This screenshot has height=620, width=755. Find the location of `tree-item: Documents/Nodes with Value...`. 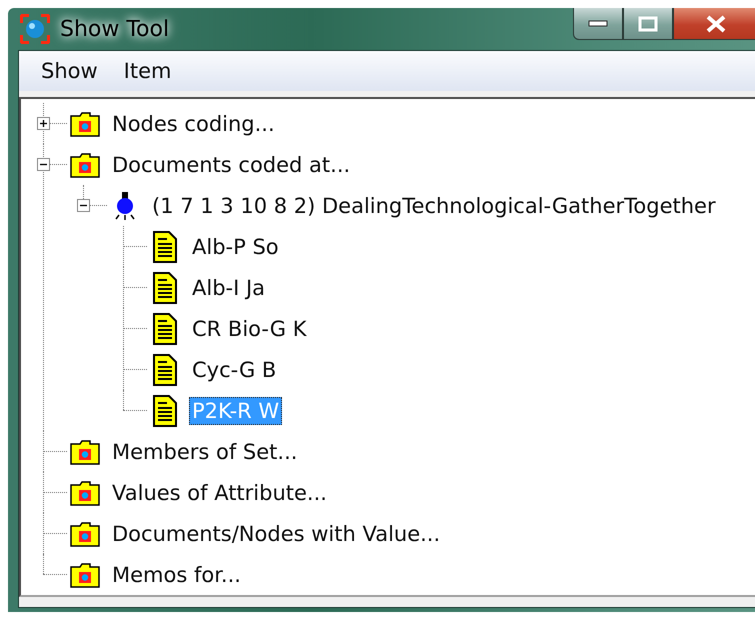

tree-item: Documents/Nodes with Value... is located at coordinates (276, 534).